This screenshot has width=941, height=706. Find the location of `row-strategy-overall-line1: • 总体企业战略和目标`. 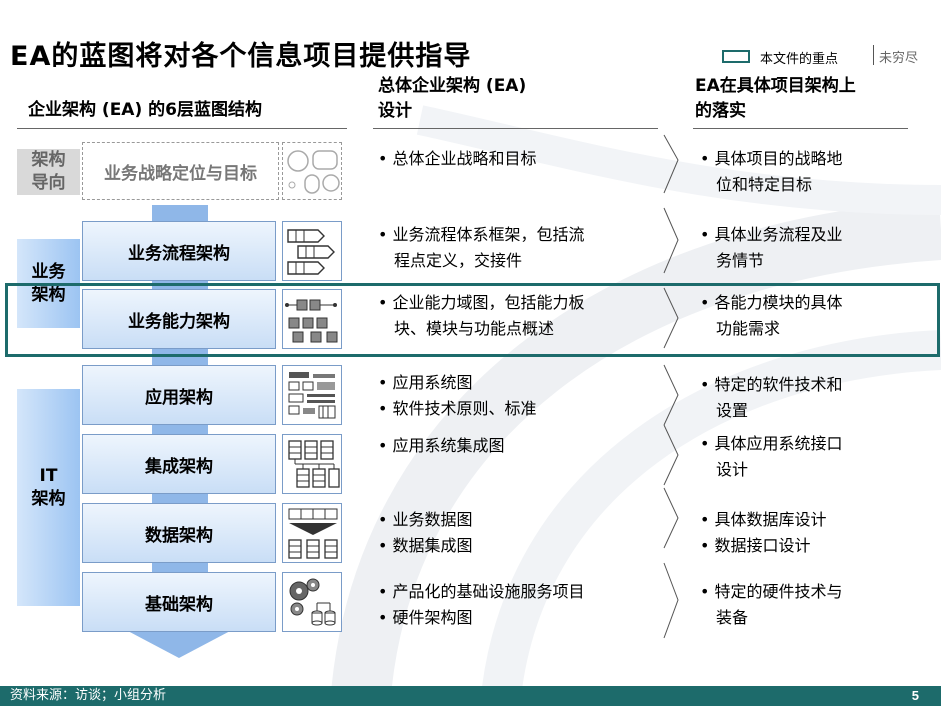

row-strategy-overall-line1: • 总体企业战略和目标 is located at coordinates (457, 158).